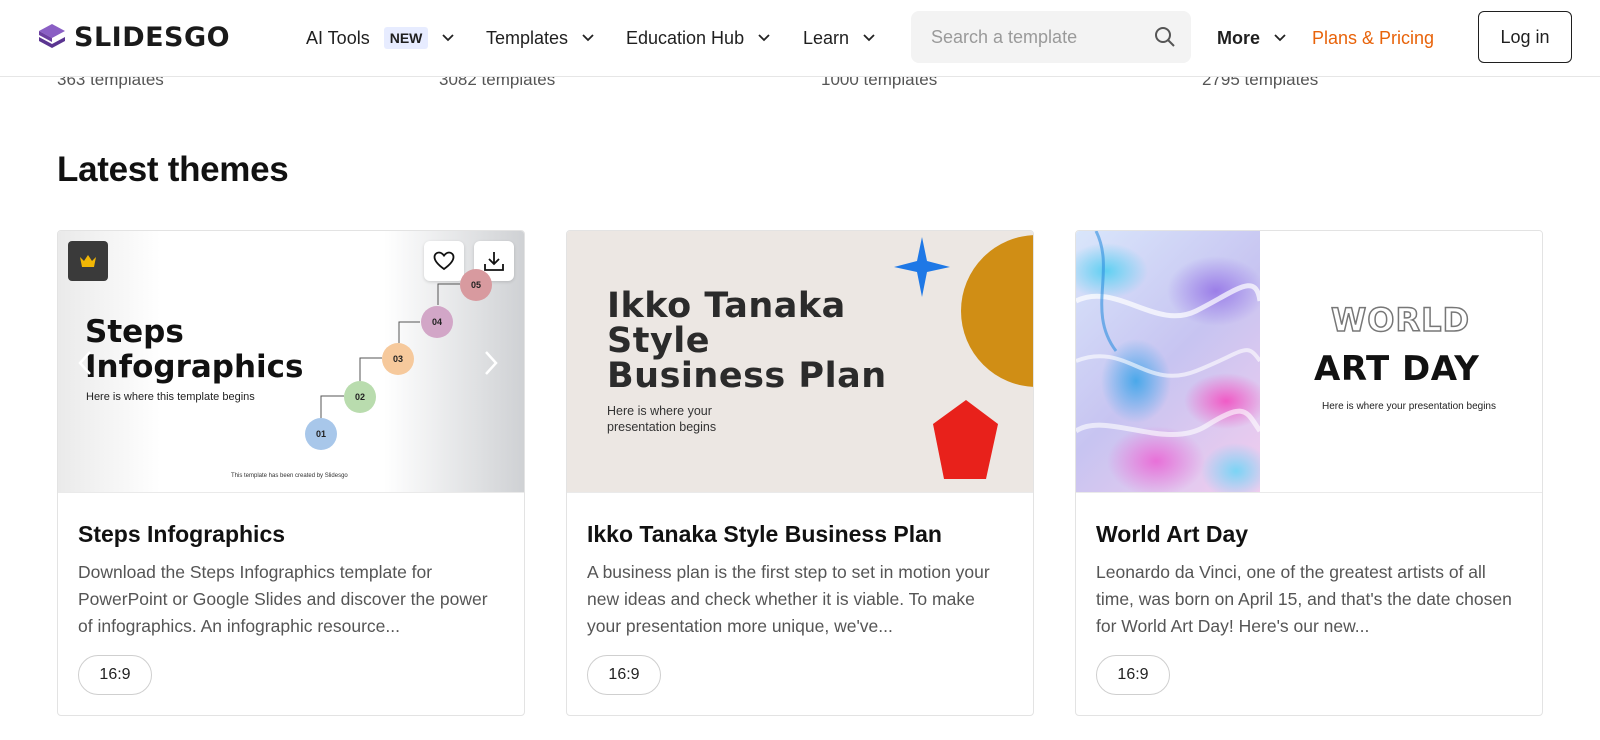  Describe the element at coordinates (194, 367) in the screenshot. I see `thumbnail-heading-line: Infographics` at that location.